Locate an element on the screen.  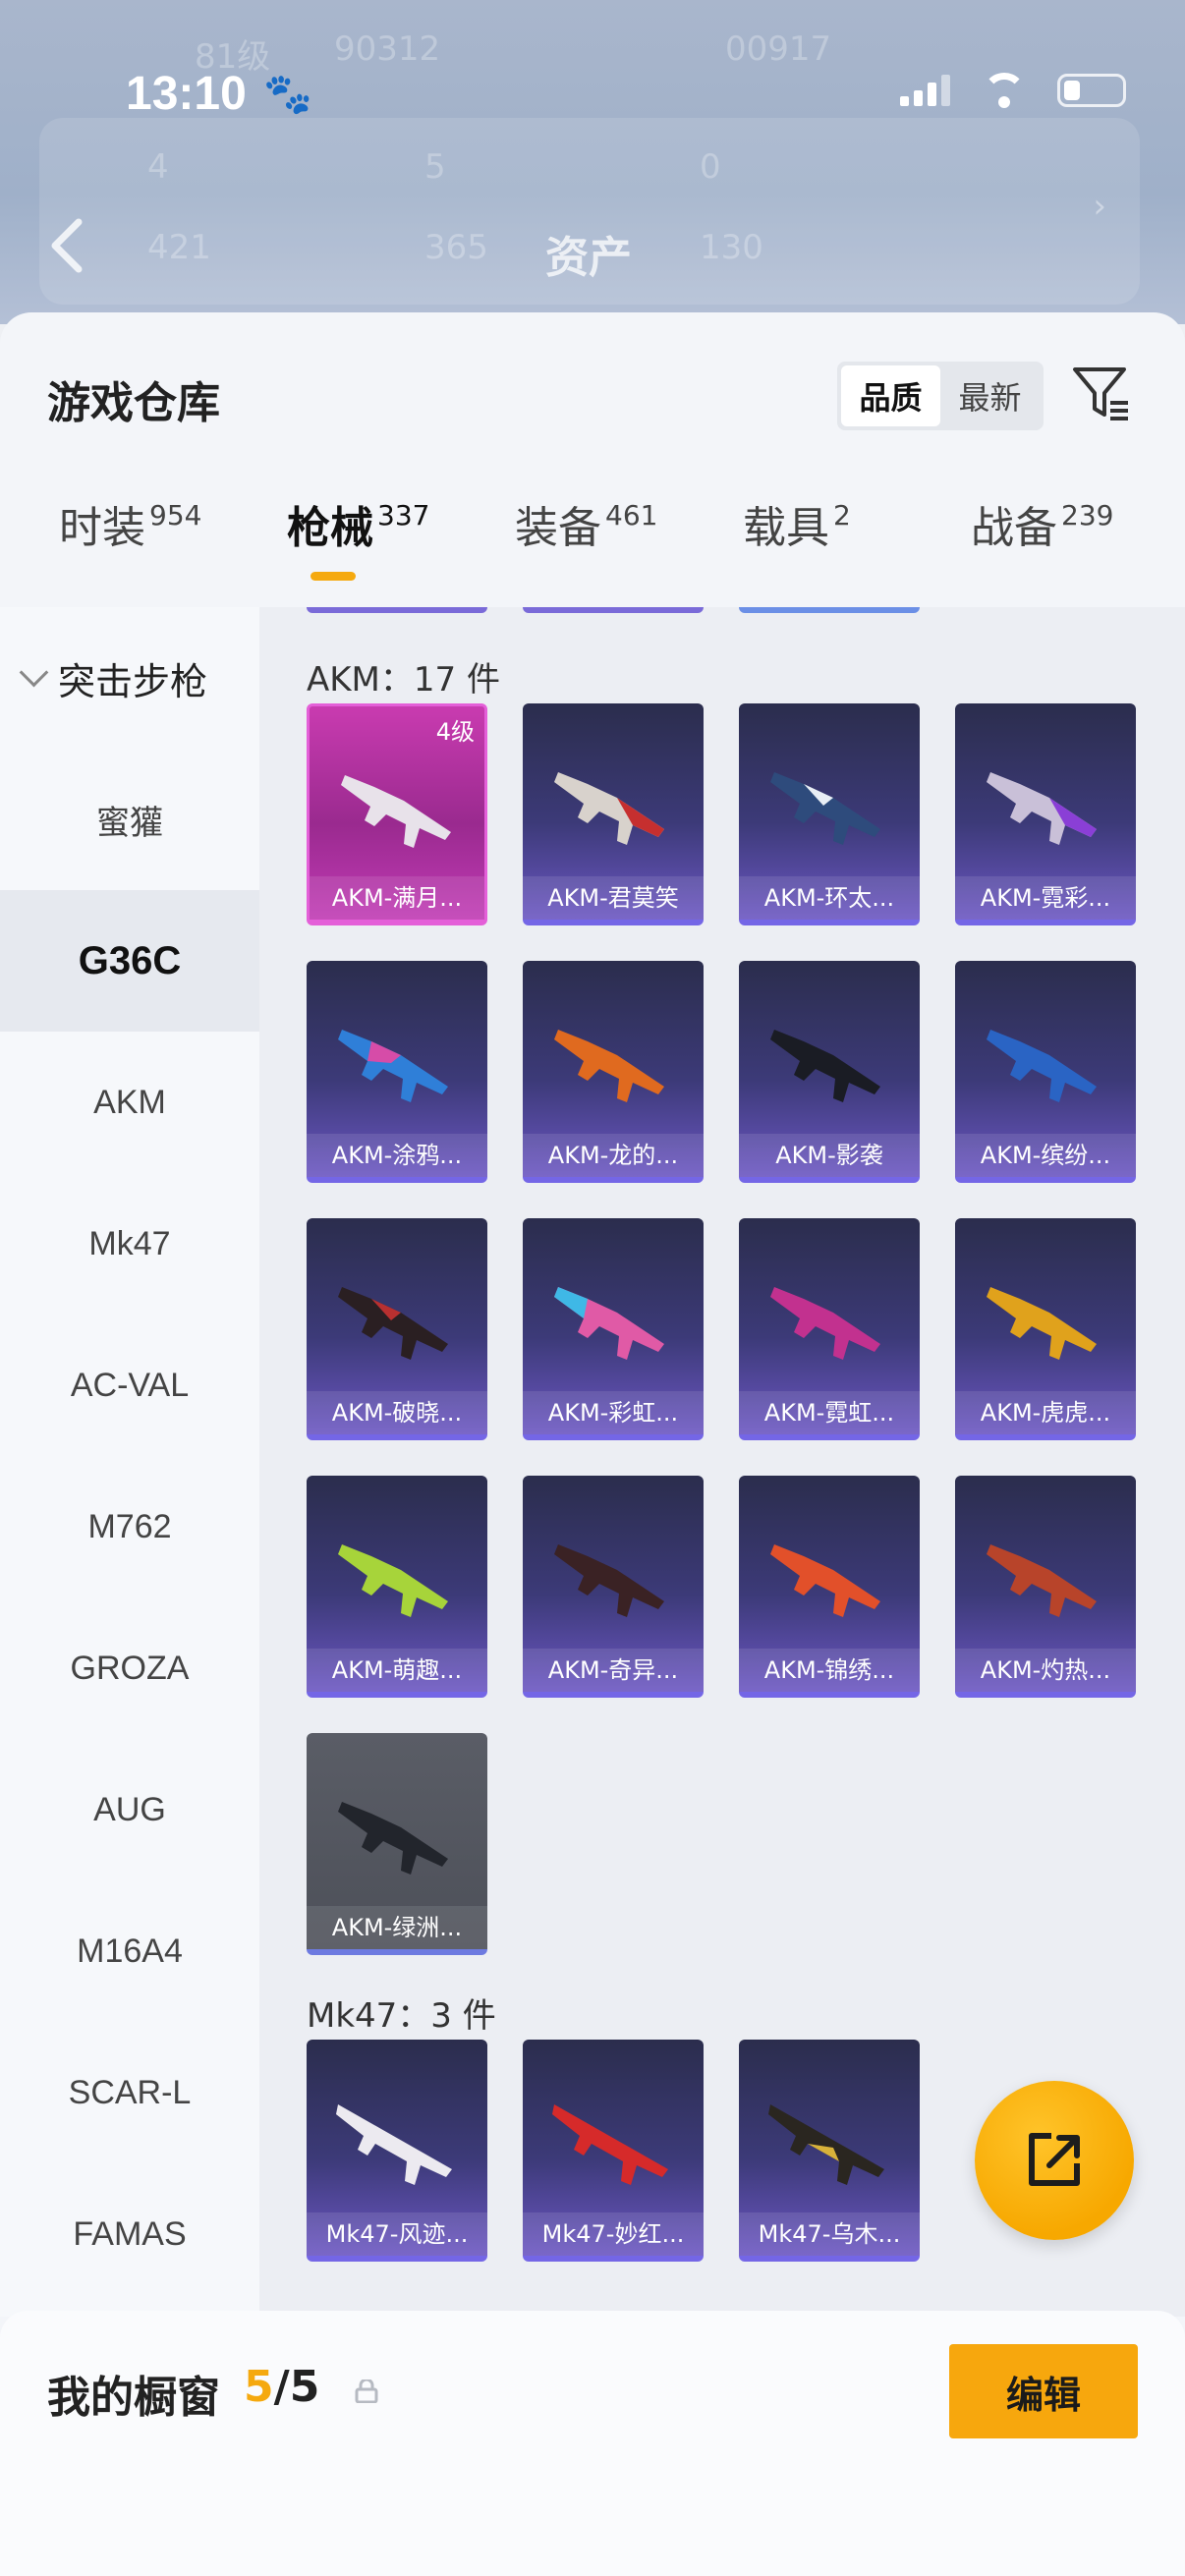
status-icons is located at coordinates (1013, 90).